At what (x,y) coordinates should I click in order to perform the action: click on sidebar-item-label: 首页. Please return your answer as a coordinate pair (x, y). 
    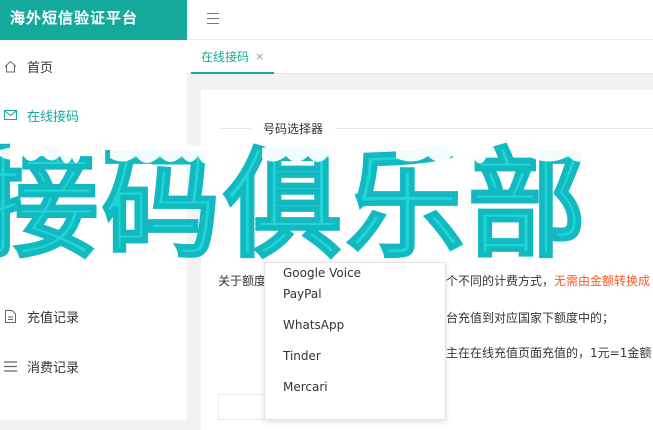
    Looking at the image, I should click on (40, 68).